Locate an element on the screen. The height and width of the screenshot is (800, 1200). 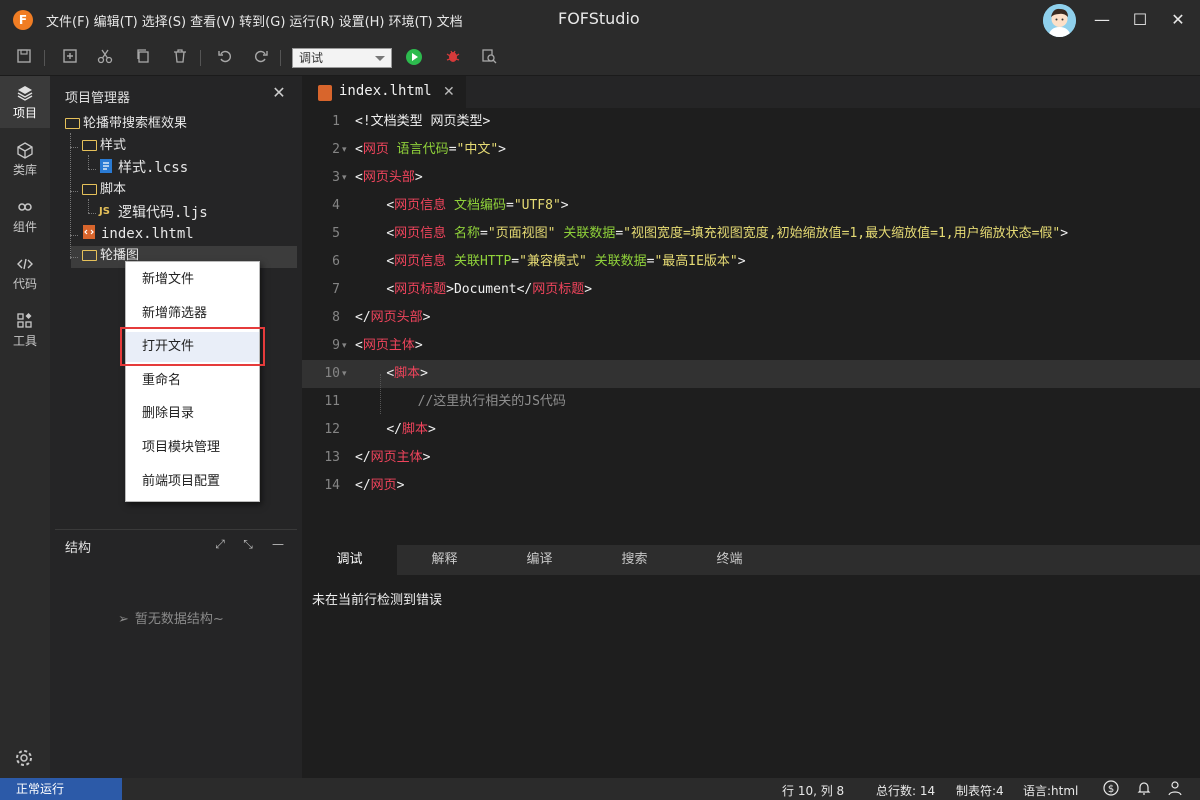
tree-item-html-file: index.lhtml is located at coordinates (138, 234).